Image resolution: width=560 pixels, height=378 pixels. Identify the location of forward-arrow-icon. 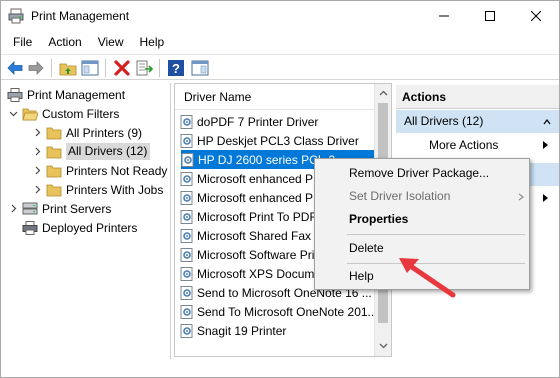
(36, 68).